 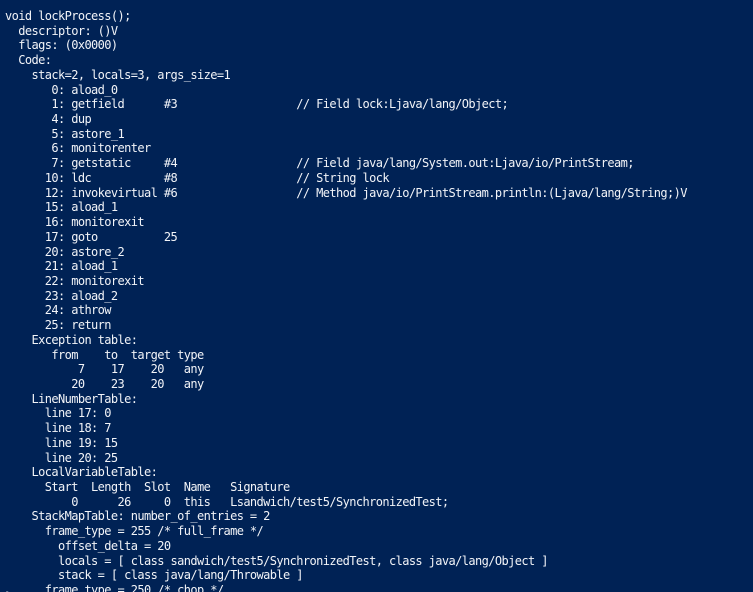 I want to click on listing-line: LineNumberTable:, so click(x=71, y=398).